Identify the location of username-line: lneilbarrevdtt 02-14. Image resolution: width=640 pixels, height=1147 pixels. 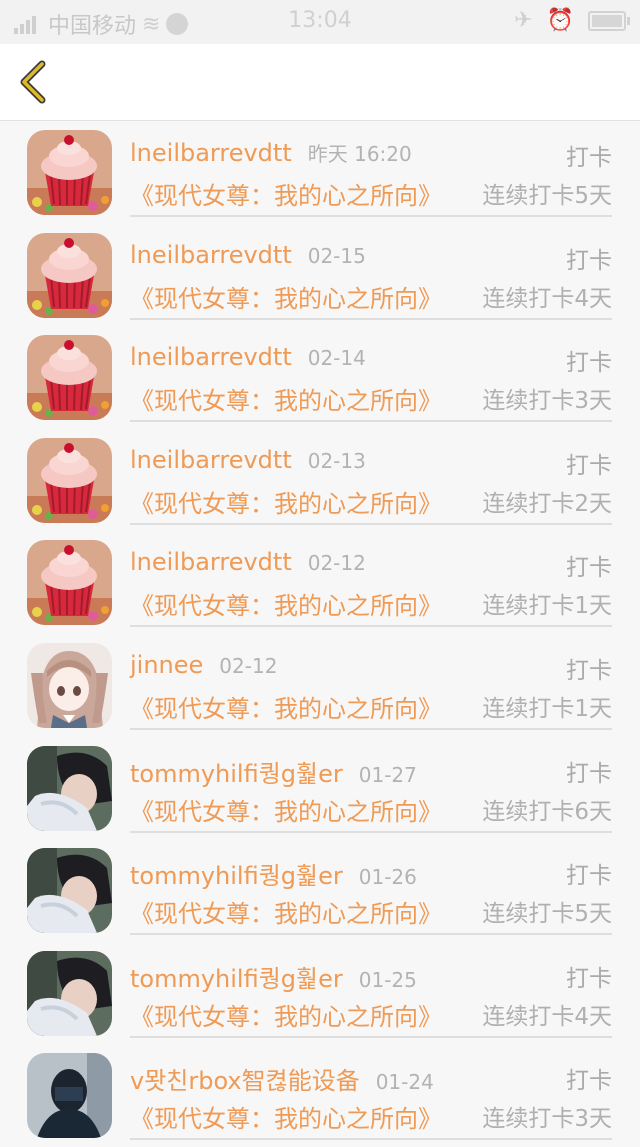
(248, 357).